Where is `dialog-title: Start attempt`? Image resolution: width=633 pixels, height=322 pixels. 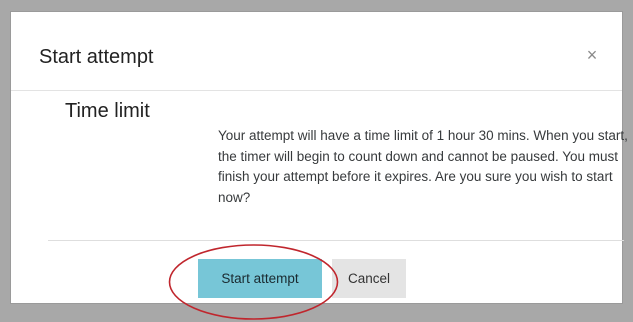 dialog-title: Start attempt is located at coordinates (96, 57).